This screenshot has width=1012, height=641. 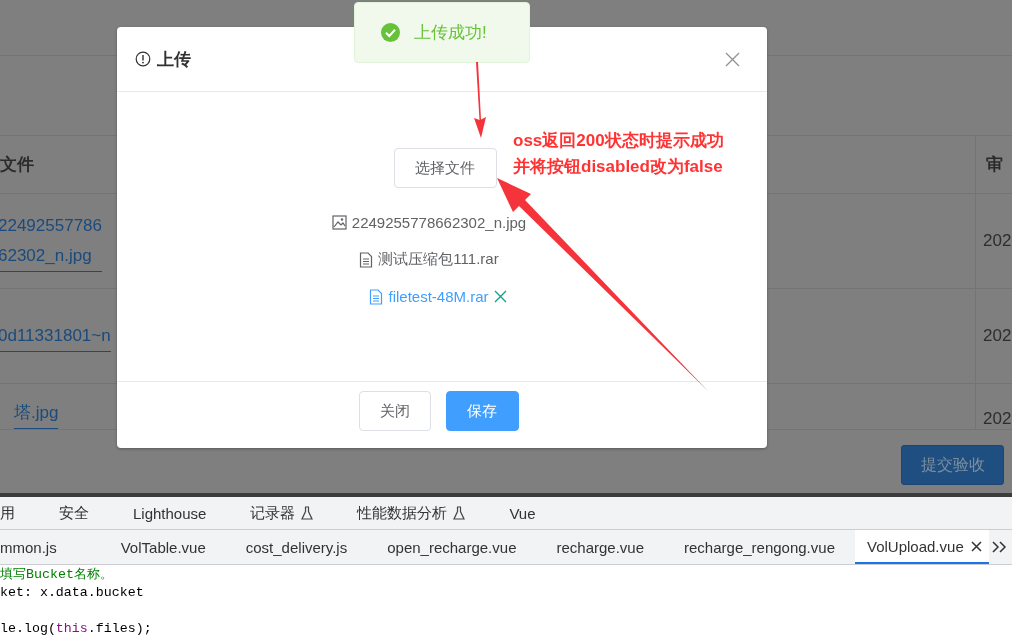 I want to click on panel-tab: 用, so click(x=18, y=513).